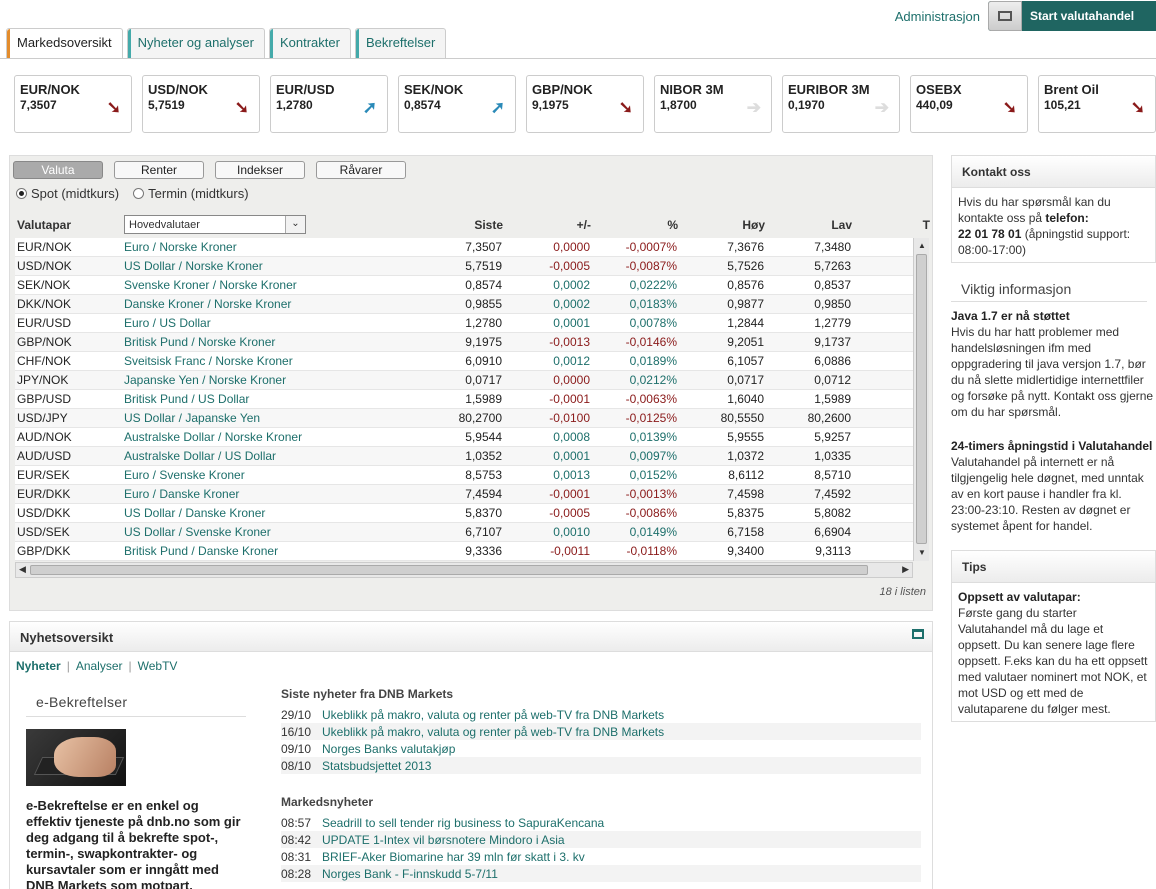 Image resolution: width=1156 pixels, height=889 pixels. I want to click on tab-kontrakter: Kontrakter, so click(309, 43).